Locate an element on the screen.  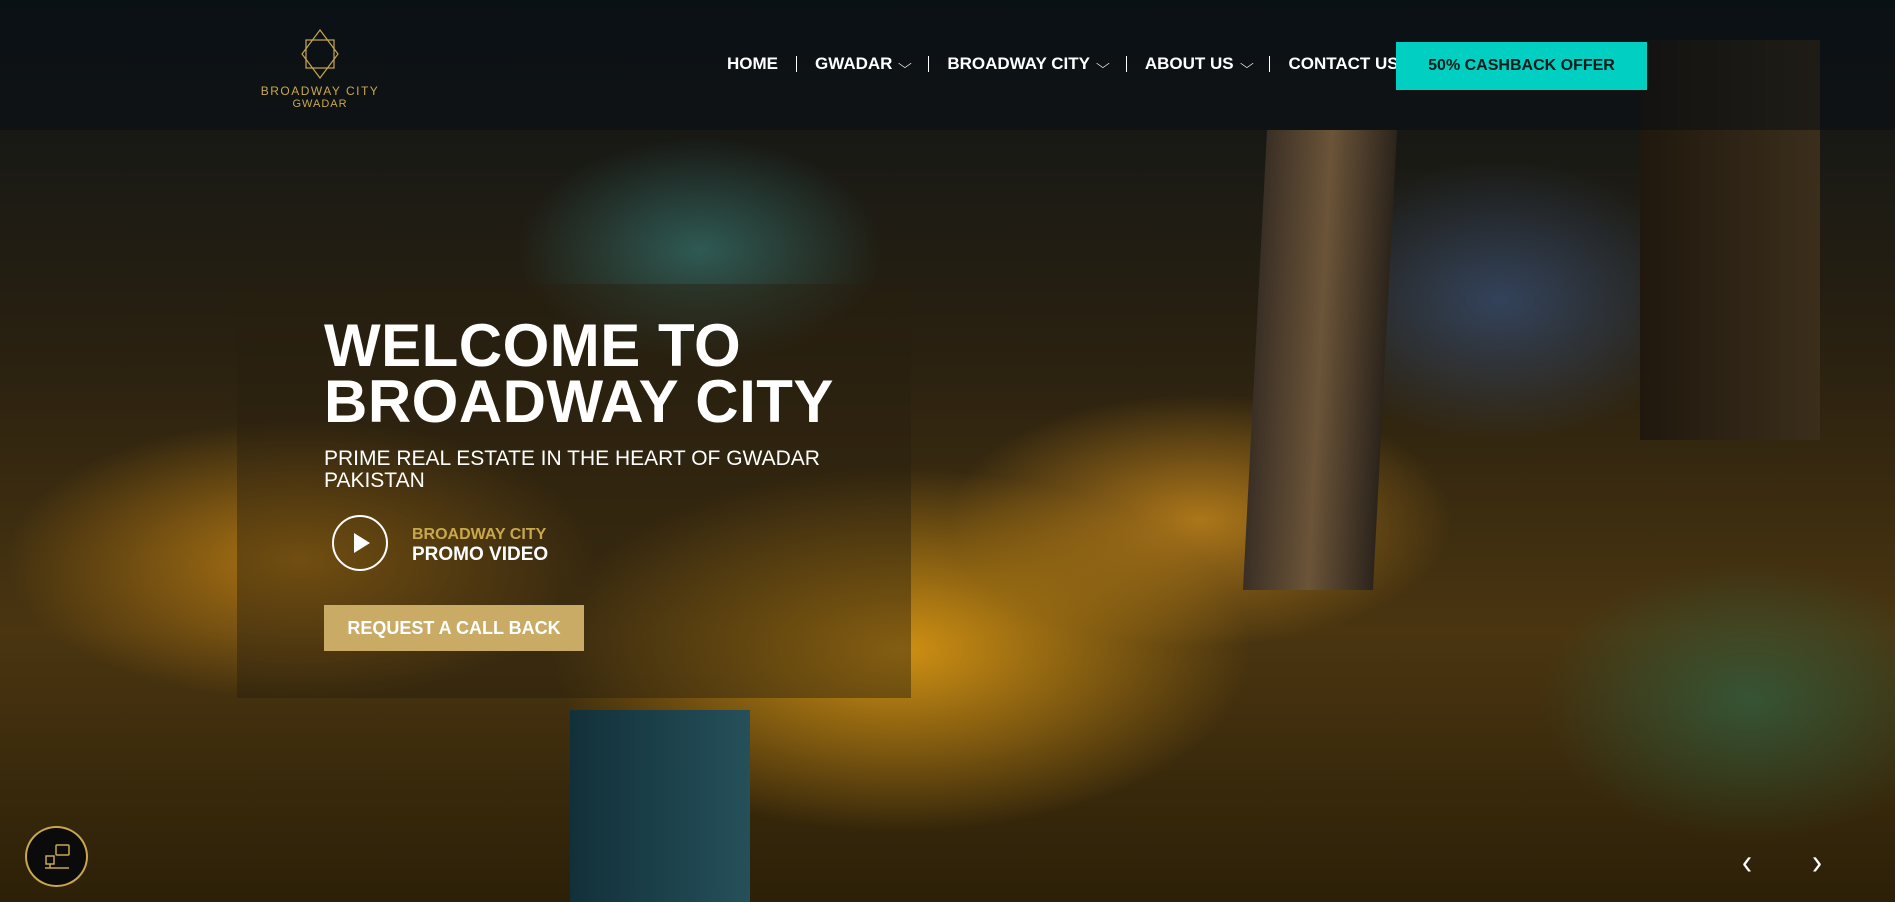
cashback-offer-button: 50% CASHBACK OFFER is located at coordinates (1521, 66).